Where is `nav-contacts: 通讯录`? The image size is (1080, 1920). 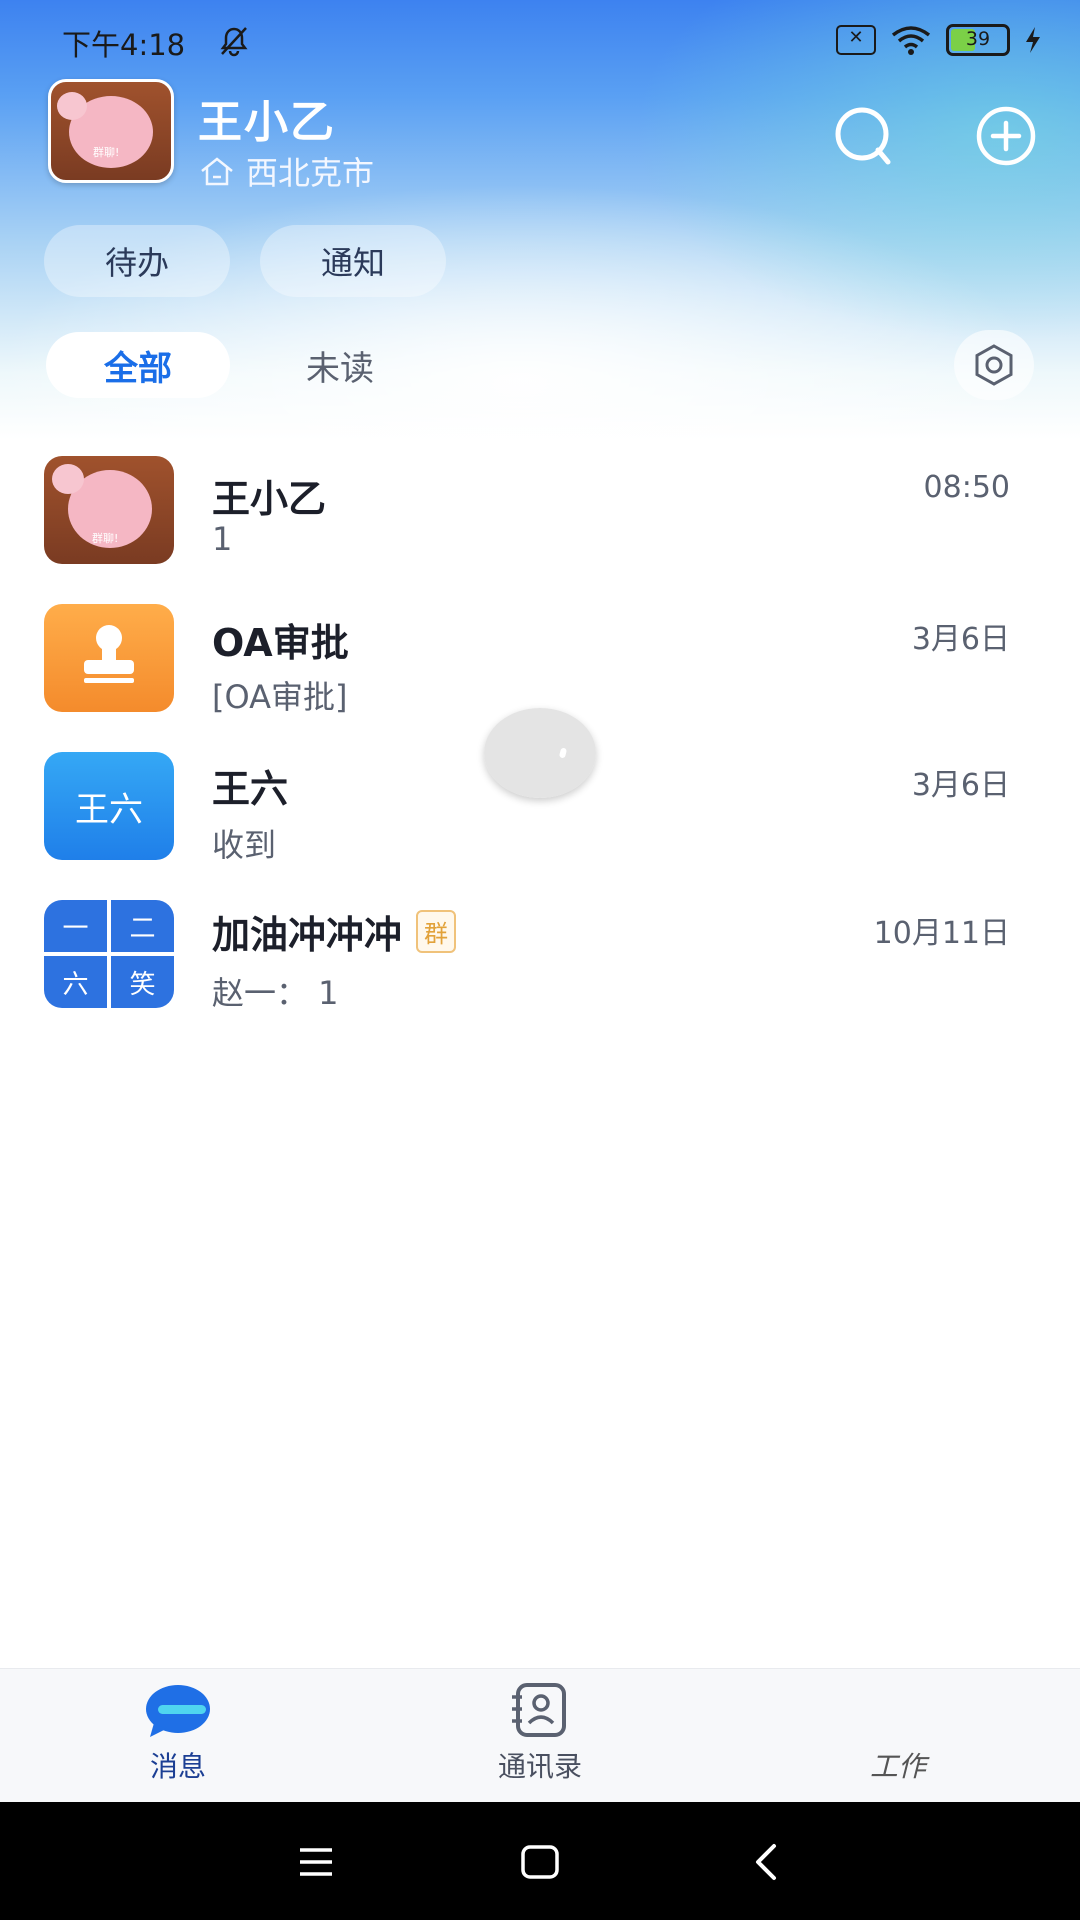 nav-contacts: 通讯录 is located at coordinates (540, 1736).